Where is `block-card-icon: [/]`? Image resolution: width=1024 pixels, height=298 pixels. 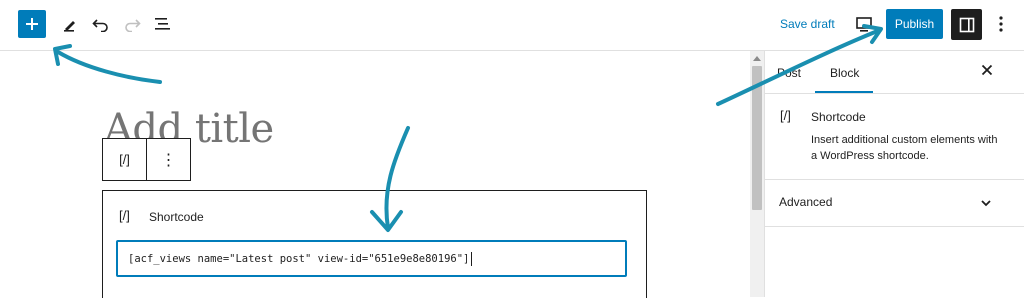 block-card-icon: [/] is located at coordinates (785, 115).